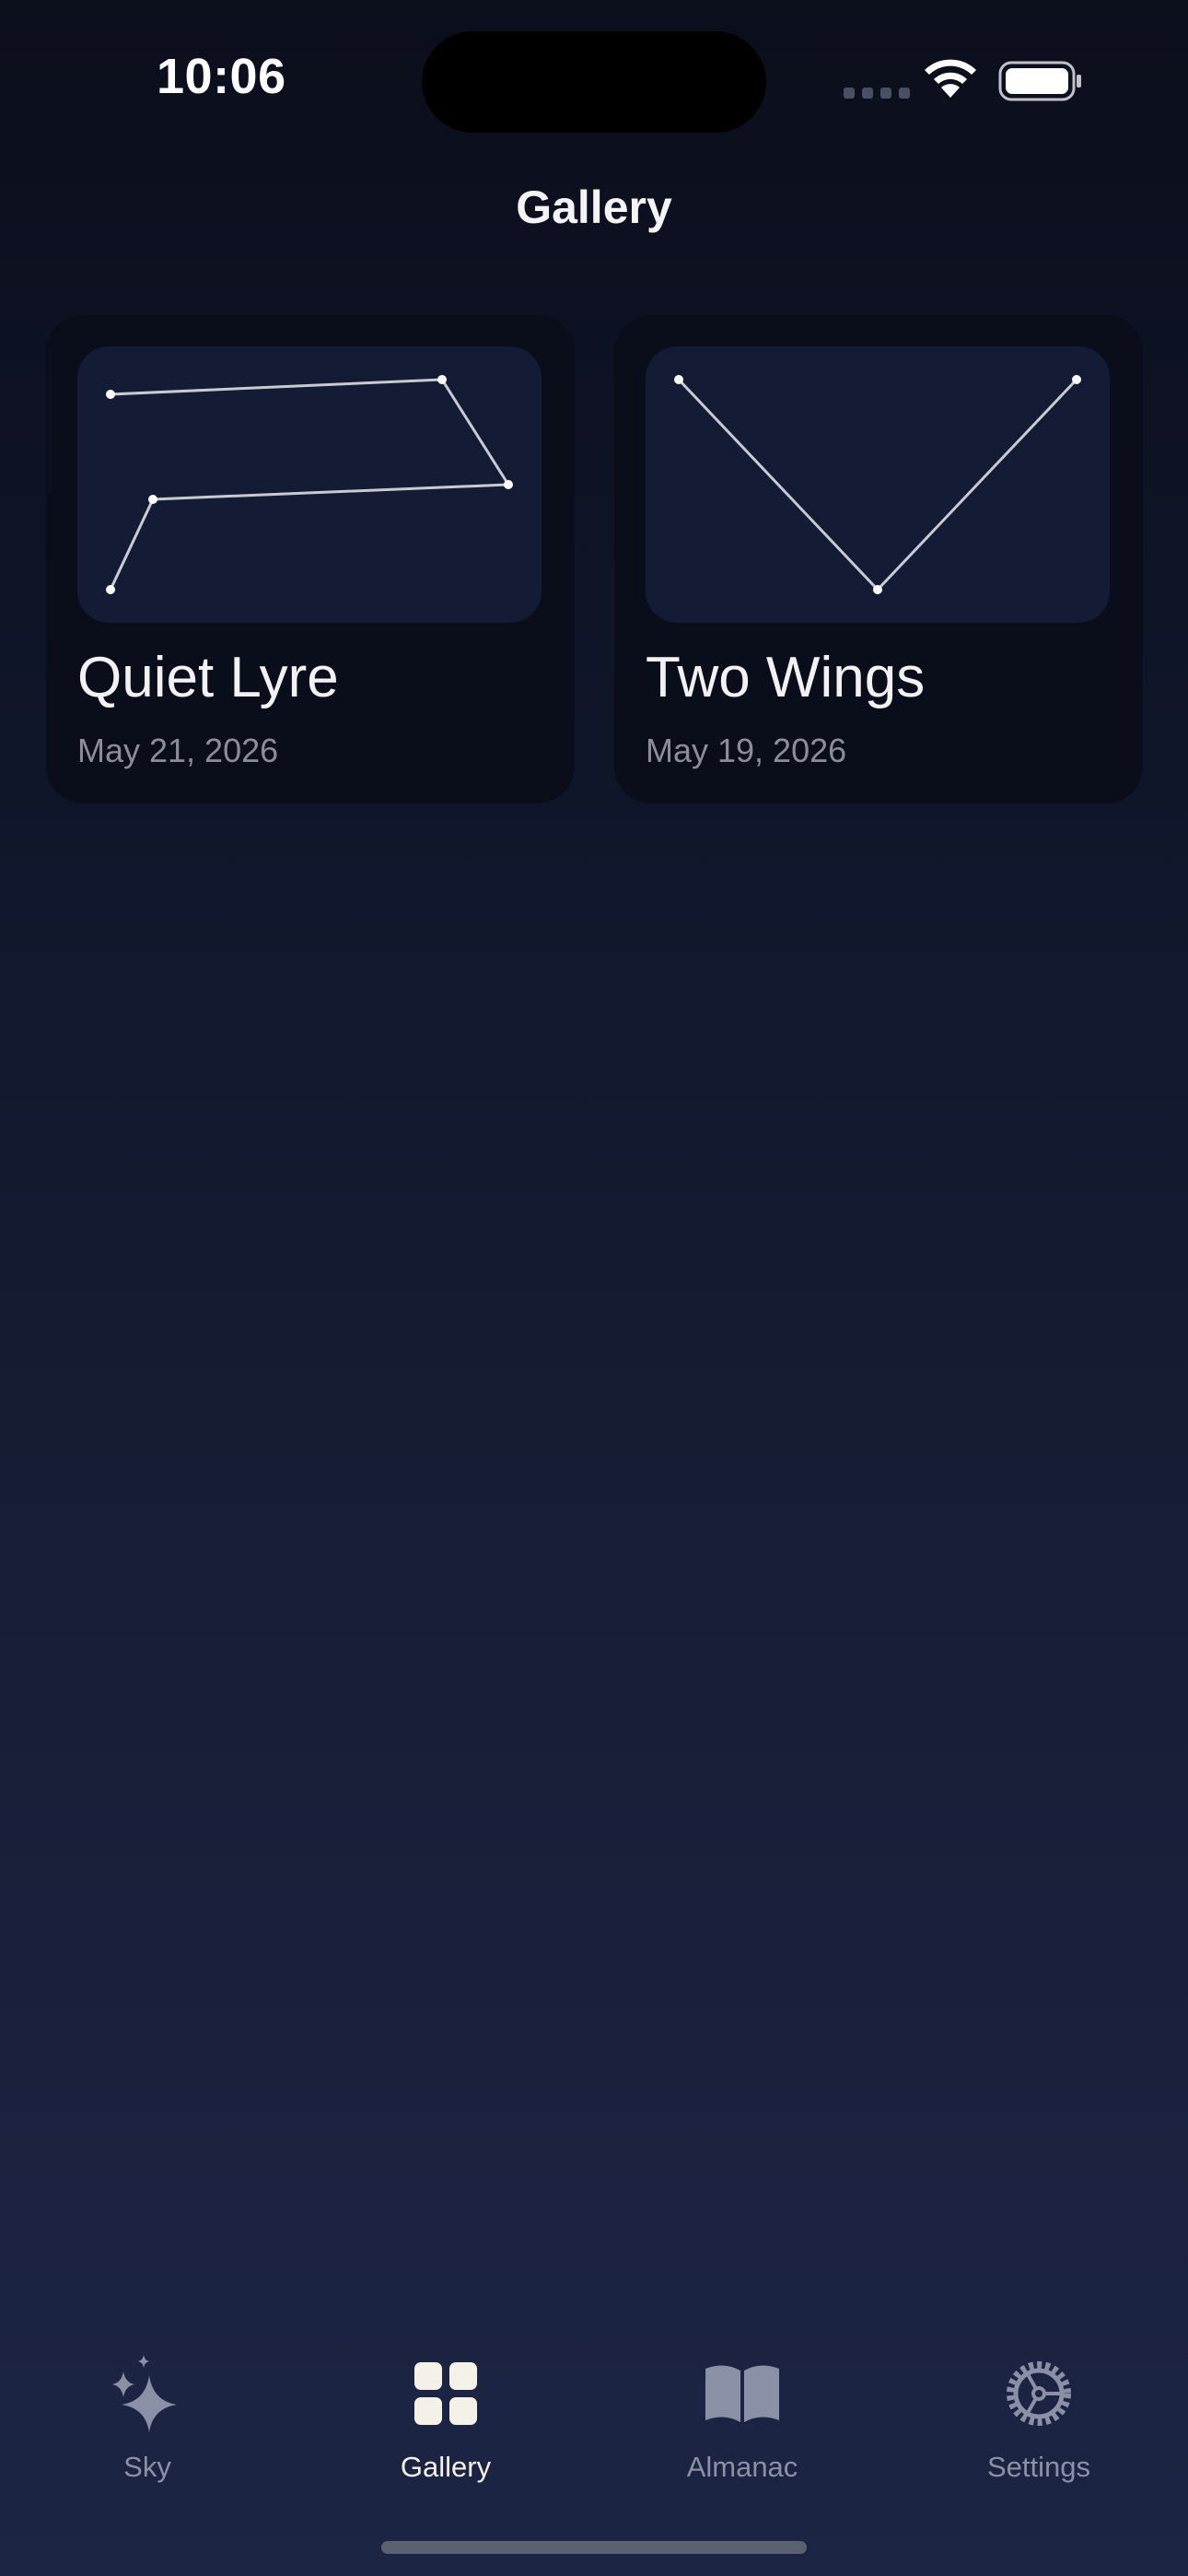 Image resolution: width=1188 pixels, height=2576 pixels. I want to click on card-date: May 19, 2026, so click(746, 750).